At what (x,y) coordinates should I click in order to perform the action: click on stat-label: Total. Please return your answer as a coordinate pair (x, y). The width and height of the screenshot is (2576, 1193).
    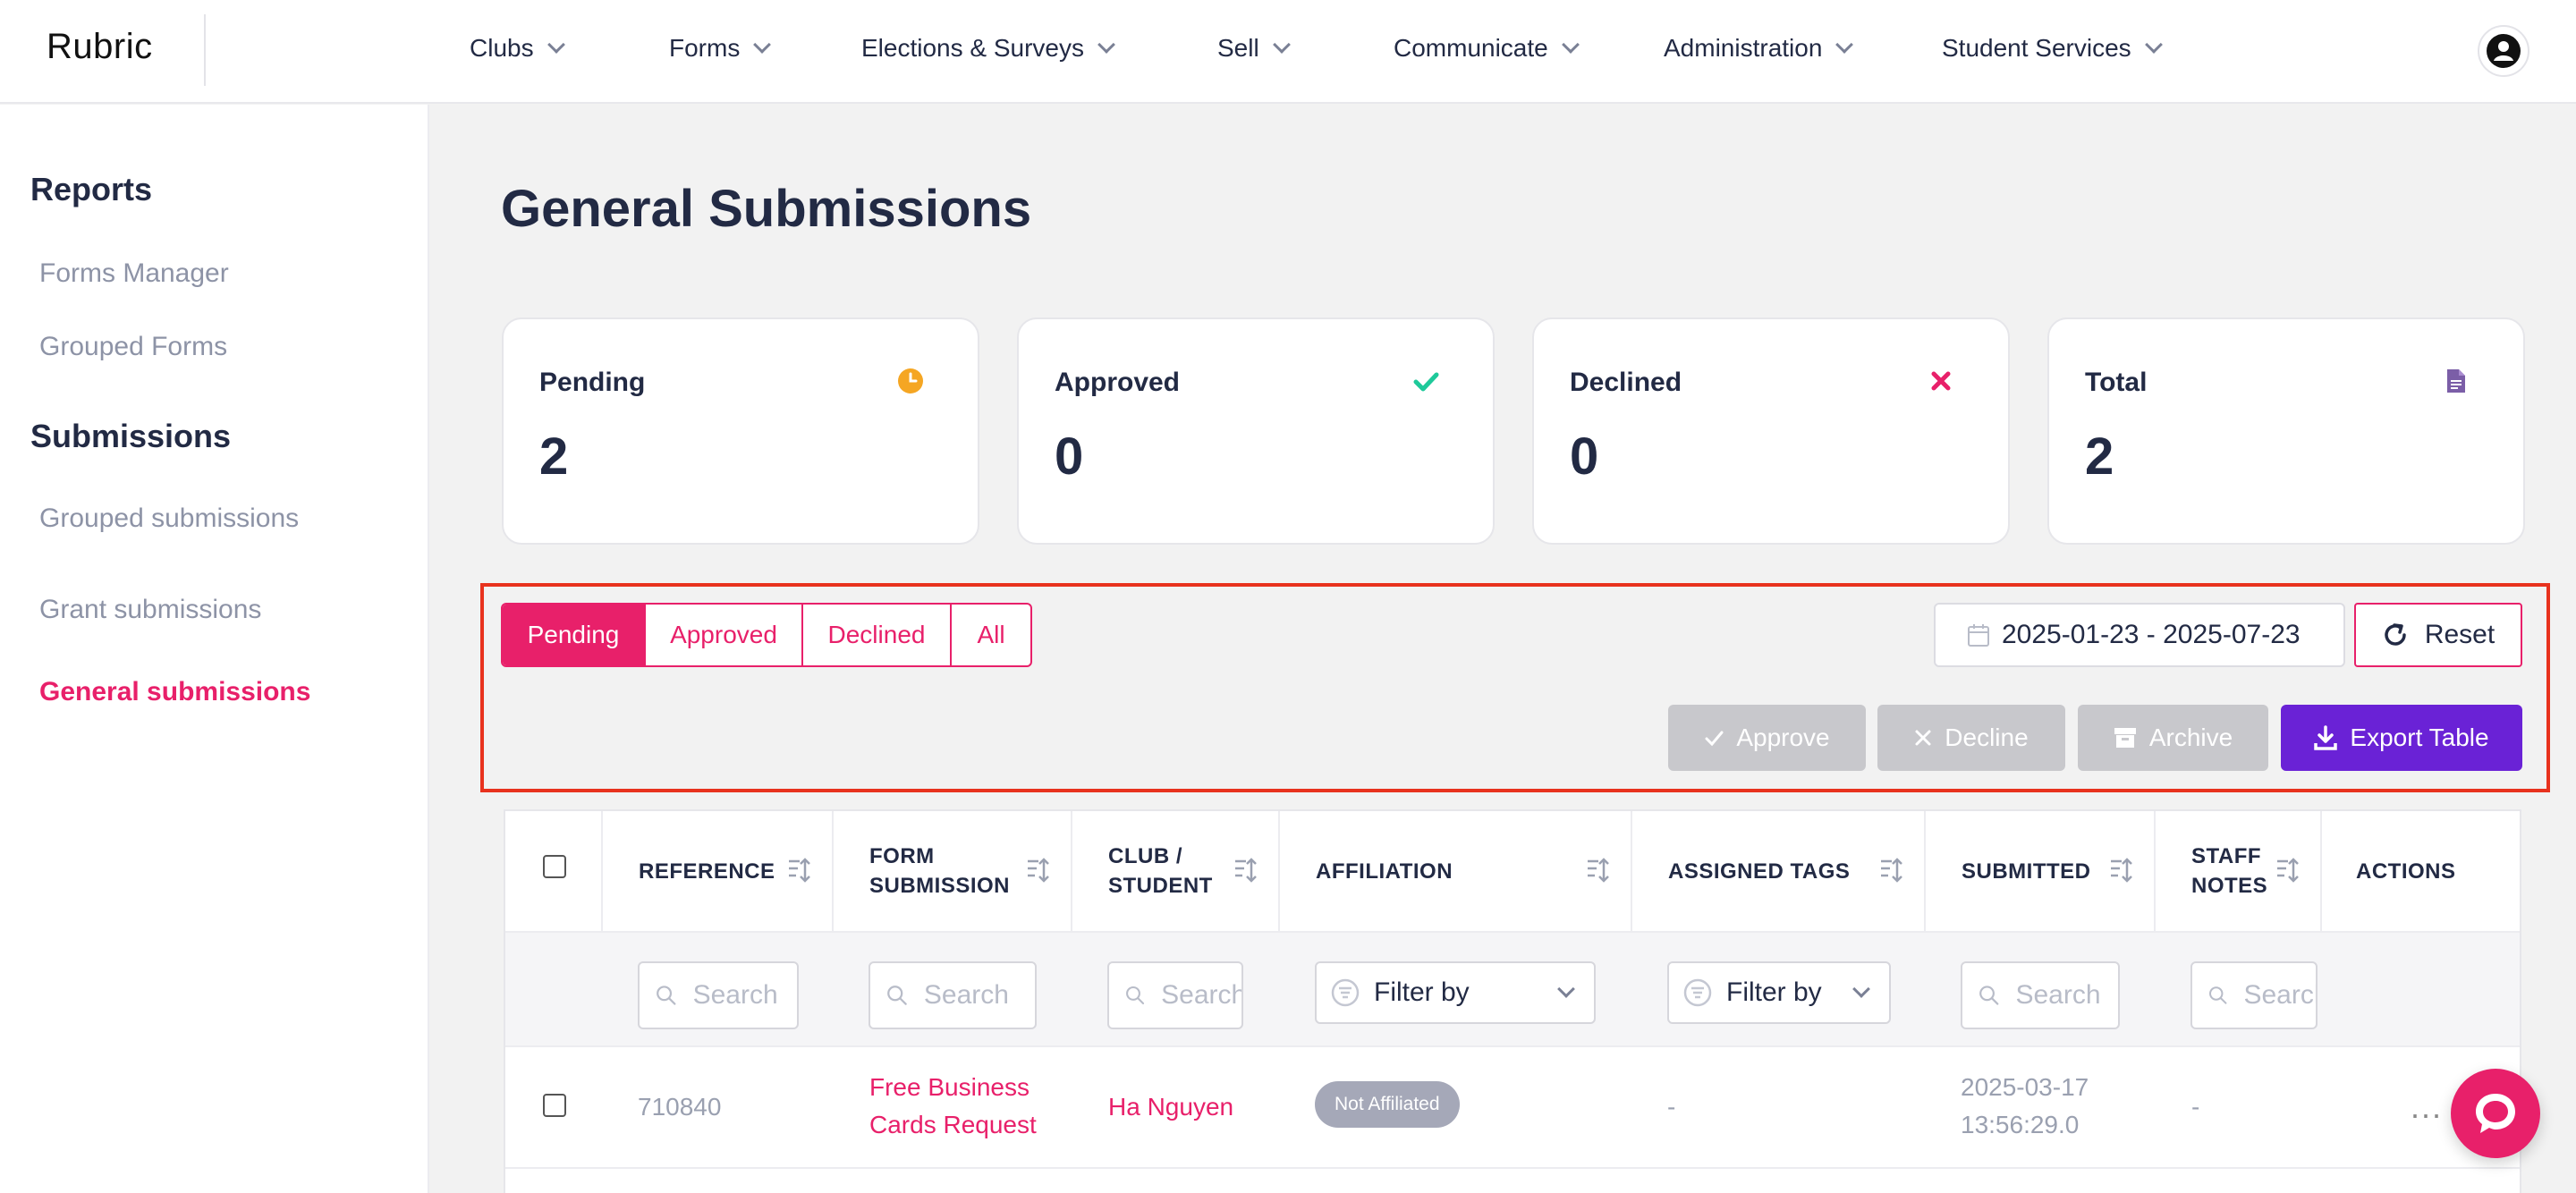
    Looking at the image, I should click on (2116, 382).